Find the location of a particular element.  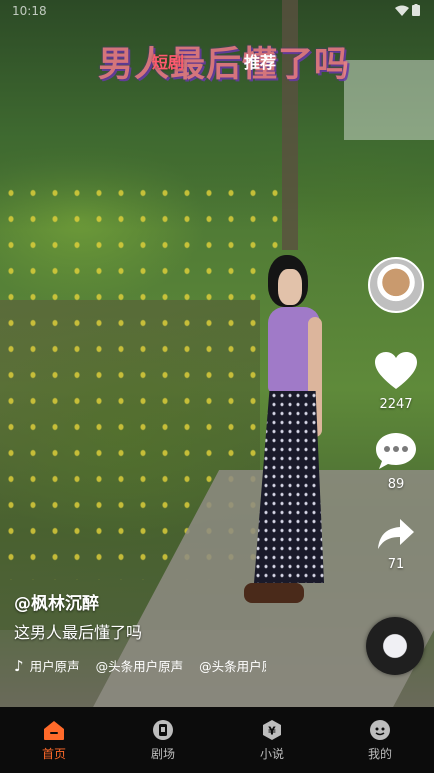

woman-figure is located at coordinates (290, 435).